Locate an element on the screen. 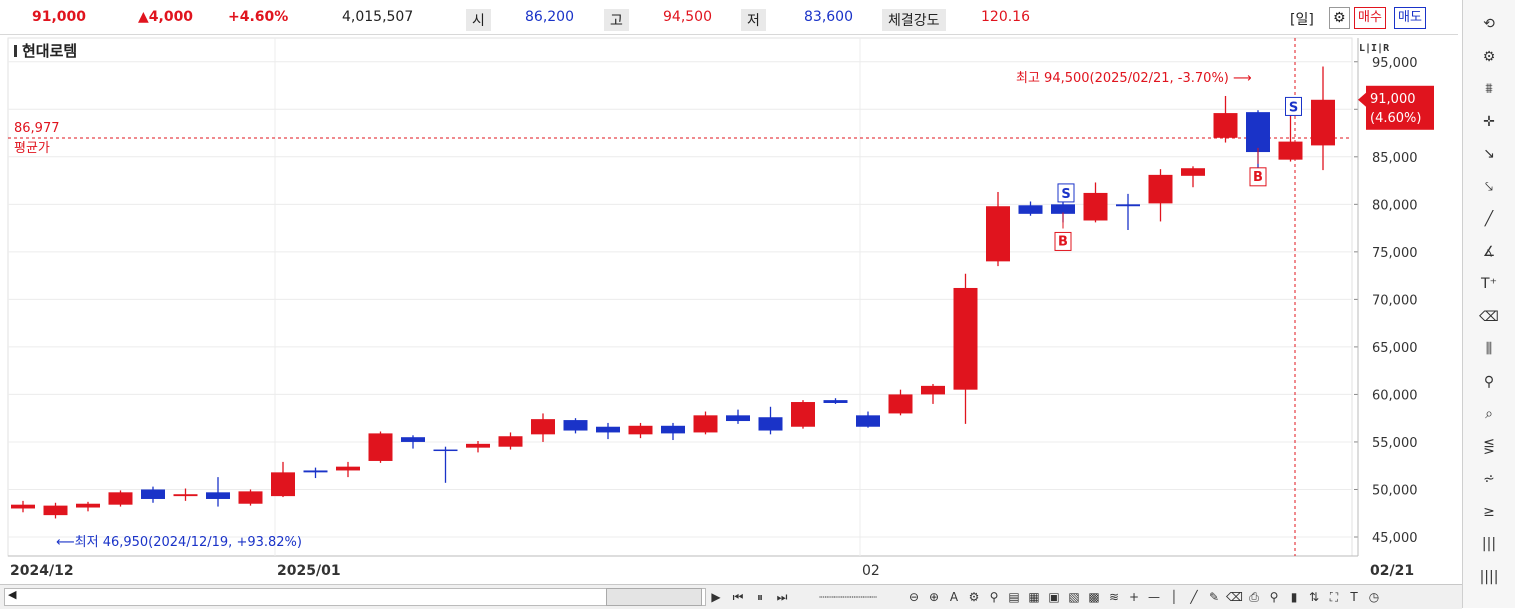 The image size is (1515, 609). average-price-label: 평균가 is located at coordinates (32, 148).